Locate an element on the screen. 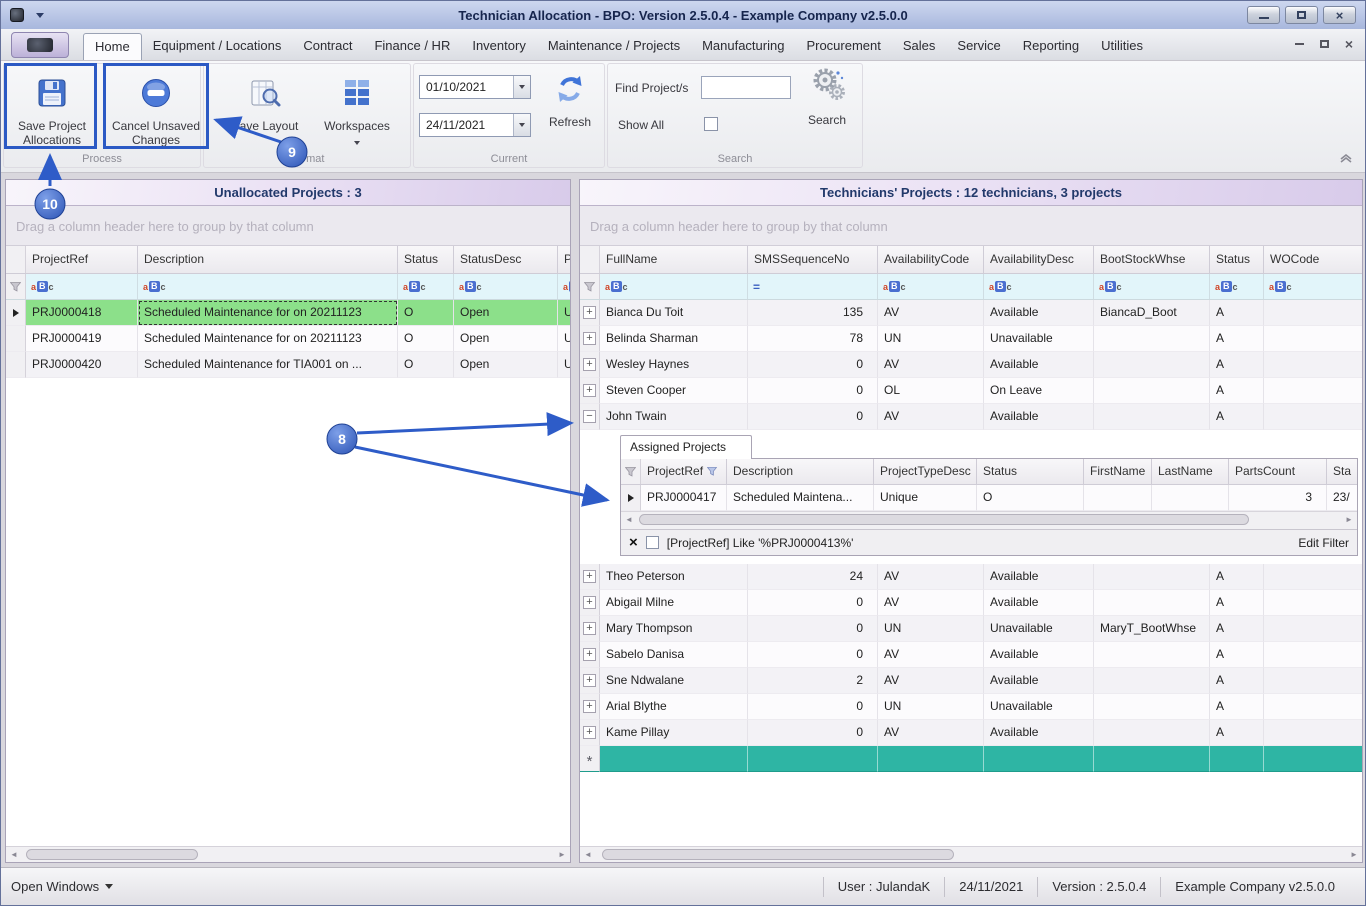 This screenshot has width=1366, height=906. detail-horizontal-scrollbar: ◄ ► is located at coordinates (989, 520).